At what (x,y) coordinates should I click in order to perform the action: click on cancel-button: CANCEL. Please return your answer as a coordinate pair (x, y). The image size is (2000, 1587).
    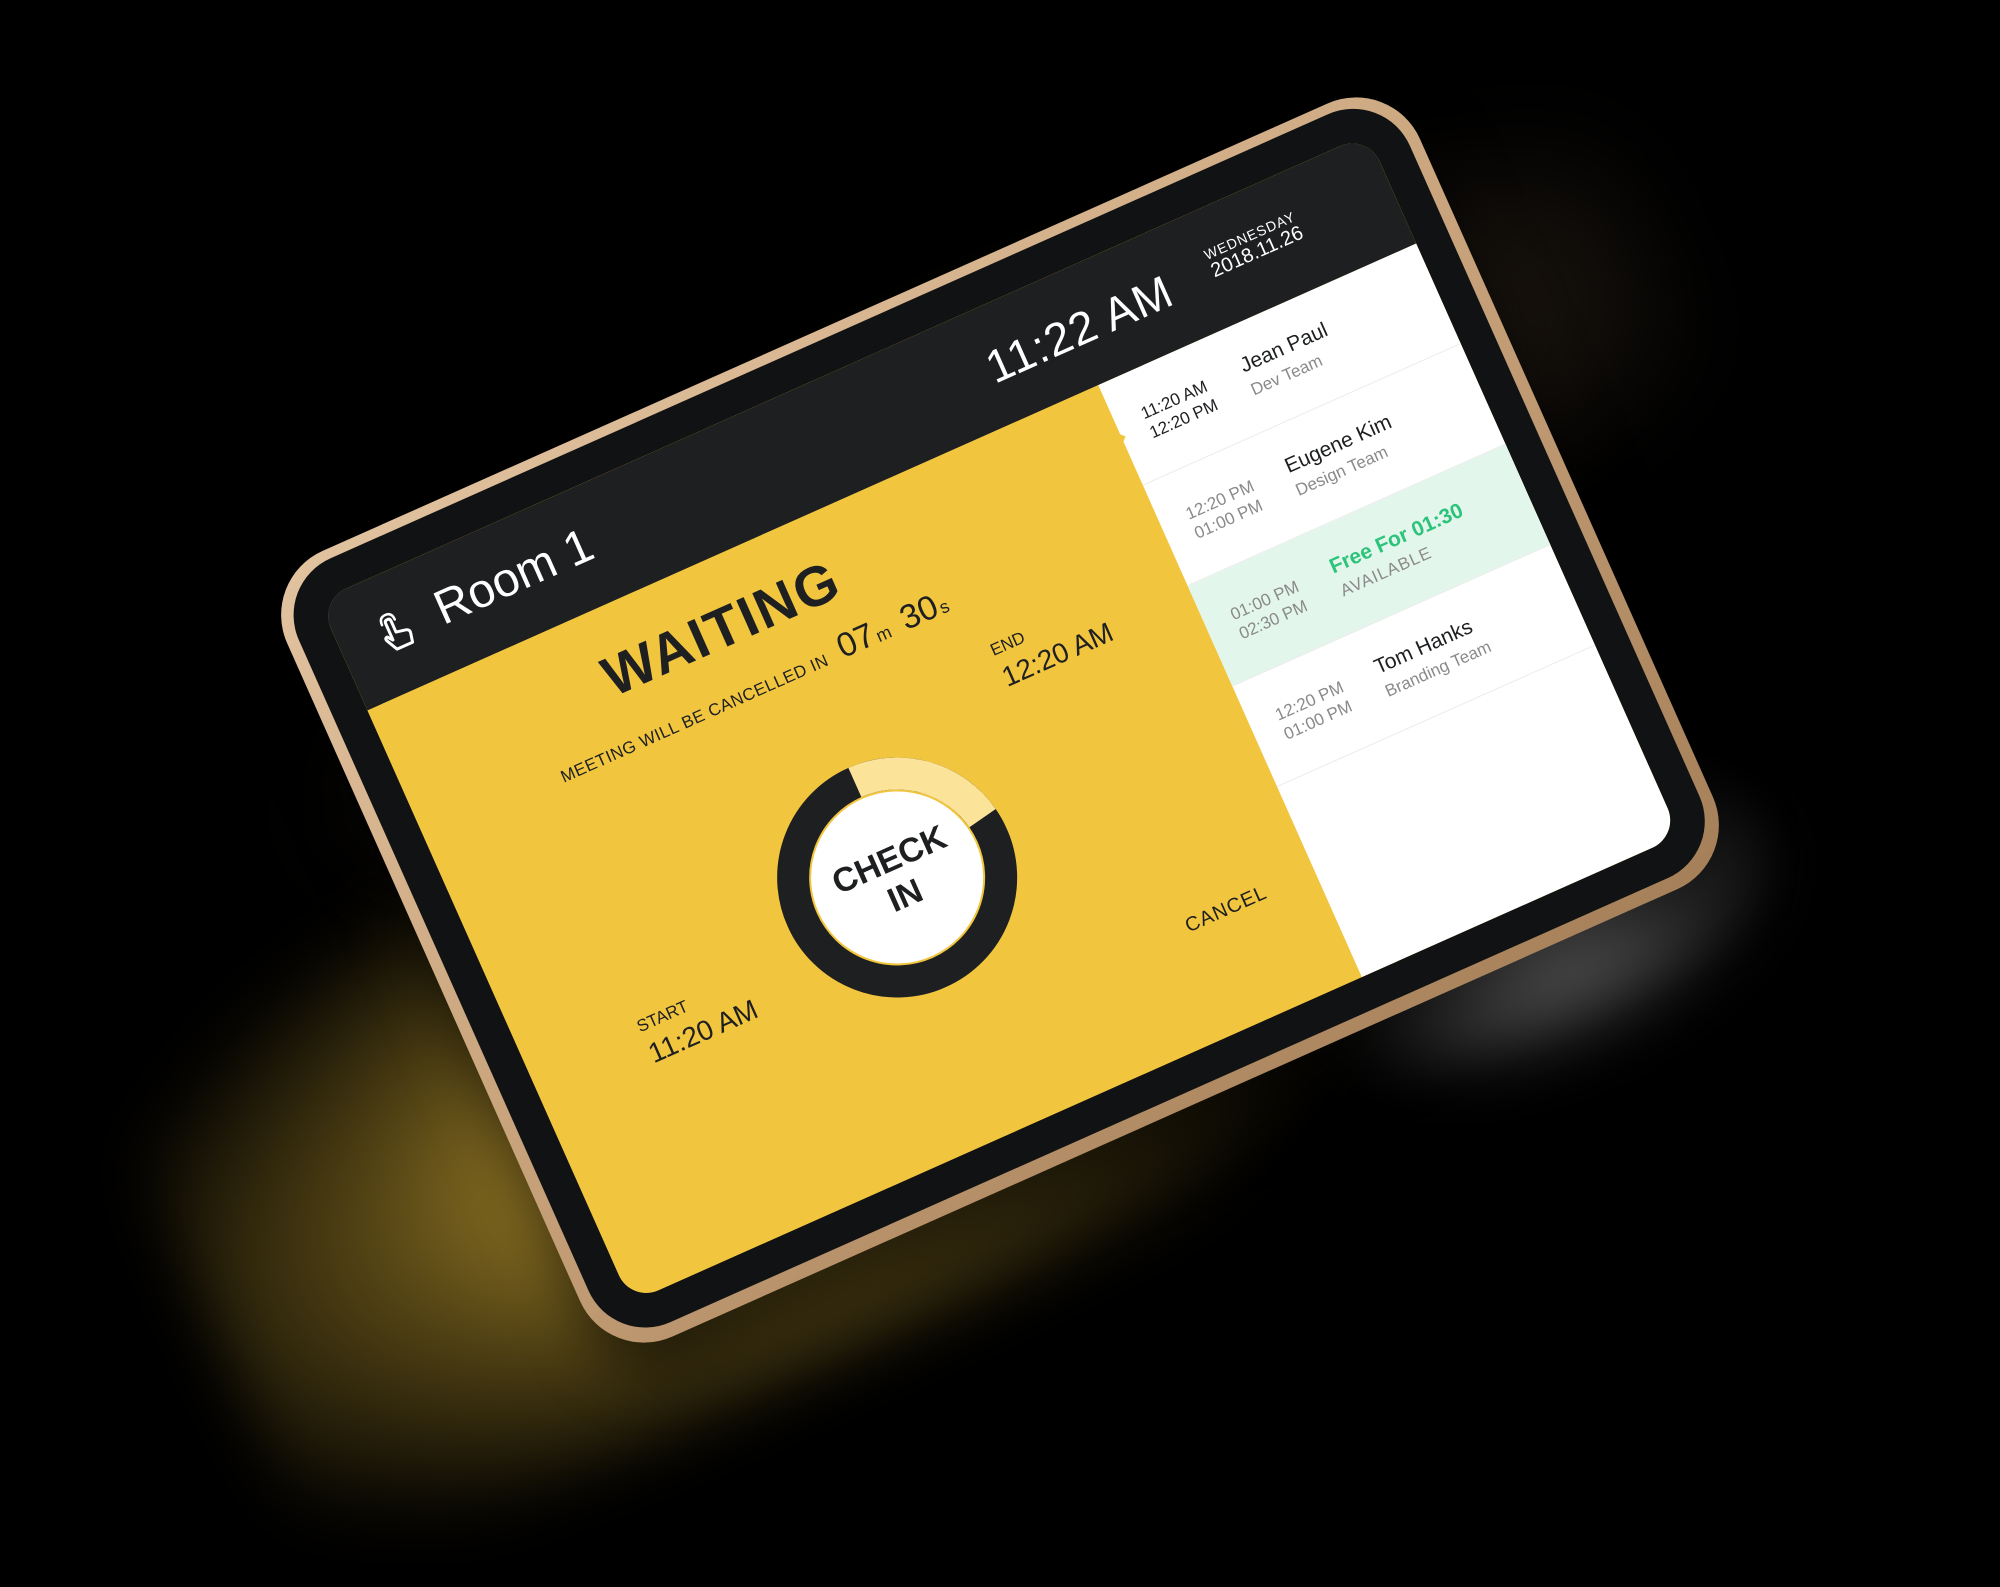
    Looking at the image, I should click on (1226, 910).